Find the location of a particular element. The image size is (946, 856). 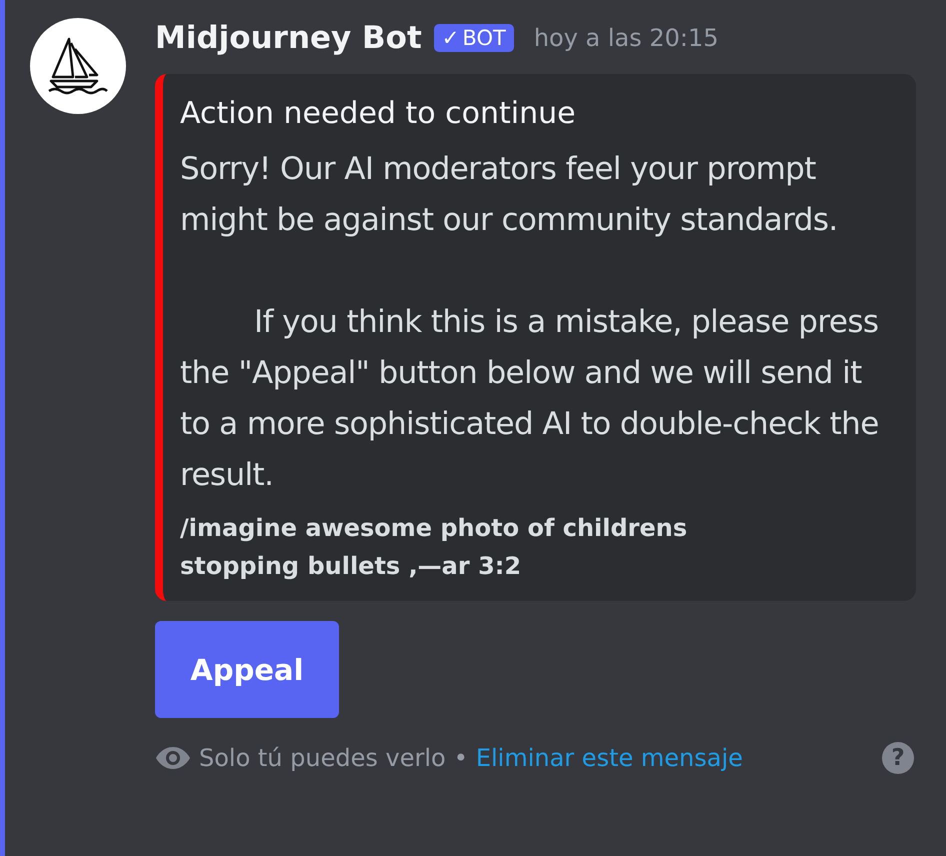

author-name: Midjourney Bot is located at coordinates (288, 38).